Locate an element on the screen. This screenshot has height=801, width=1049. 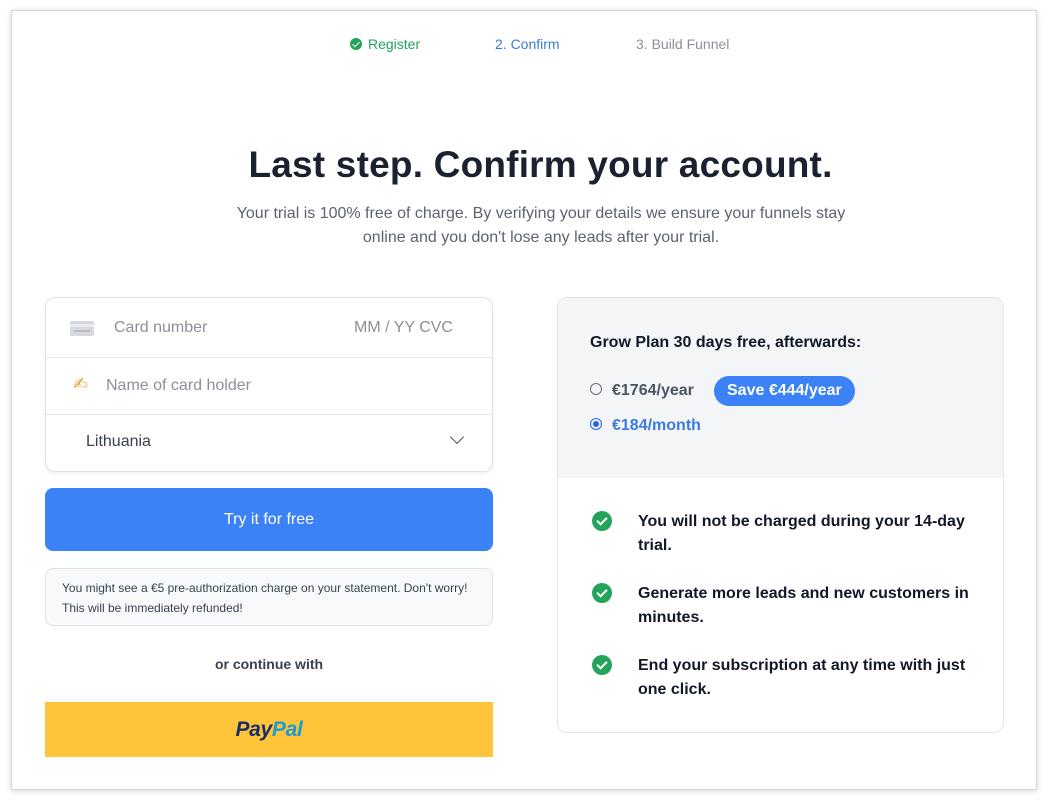
paypal-logo-part1: Pay is located at coordinates (253, 729).